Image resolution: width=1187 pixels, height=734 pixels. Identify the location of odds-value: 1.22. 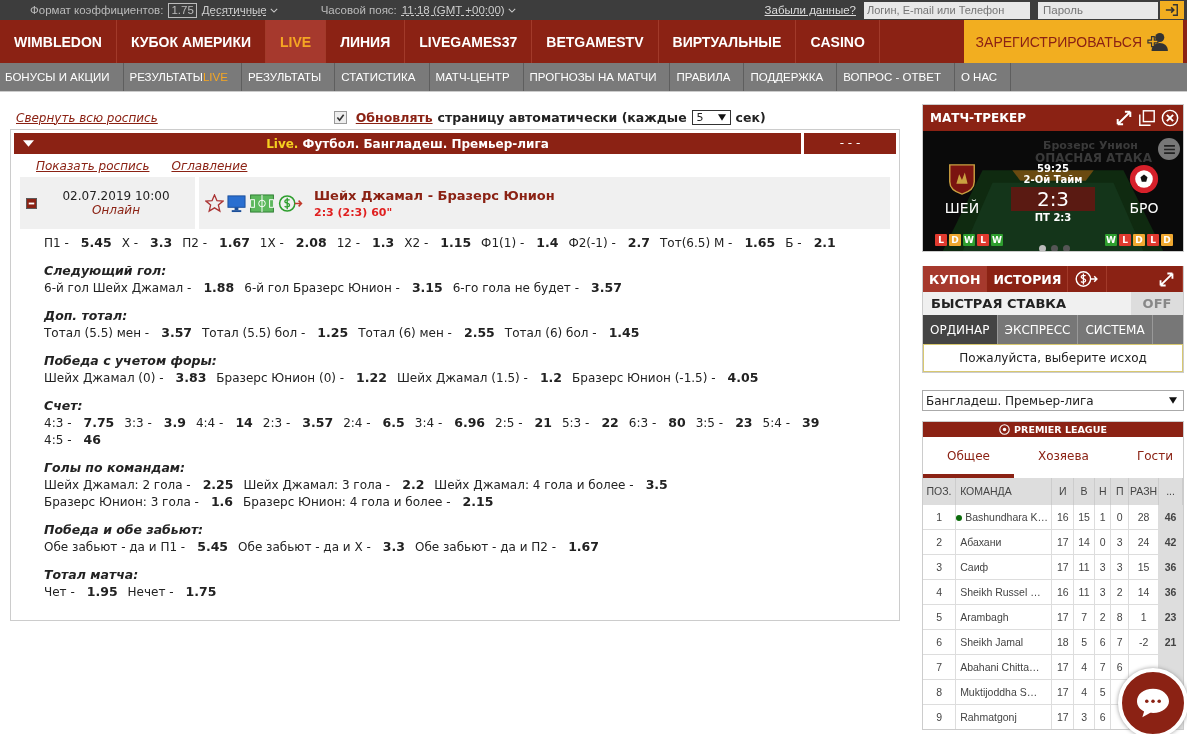
(371, 377).